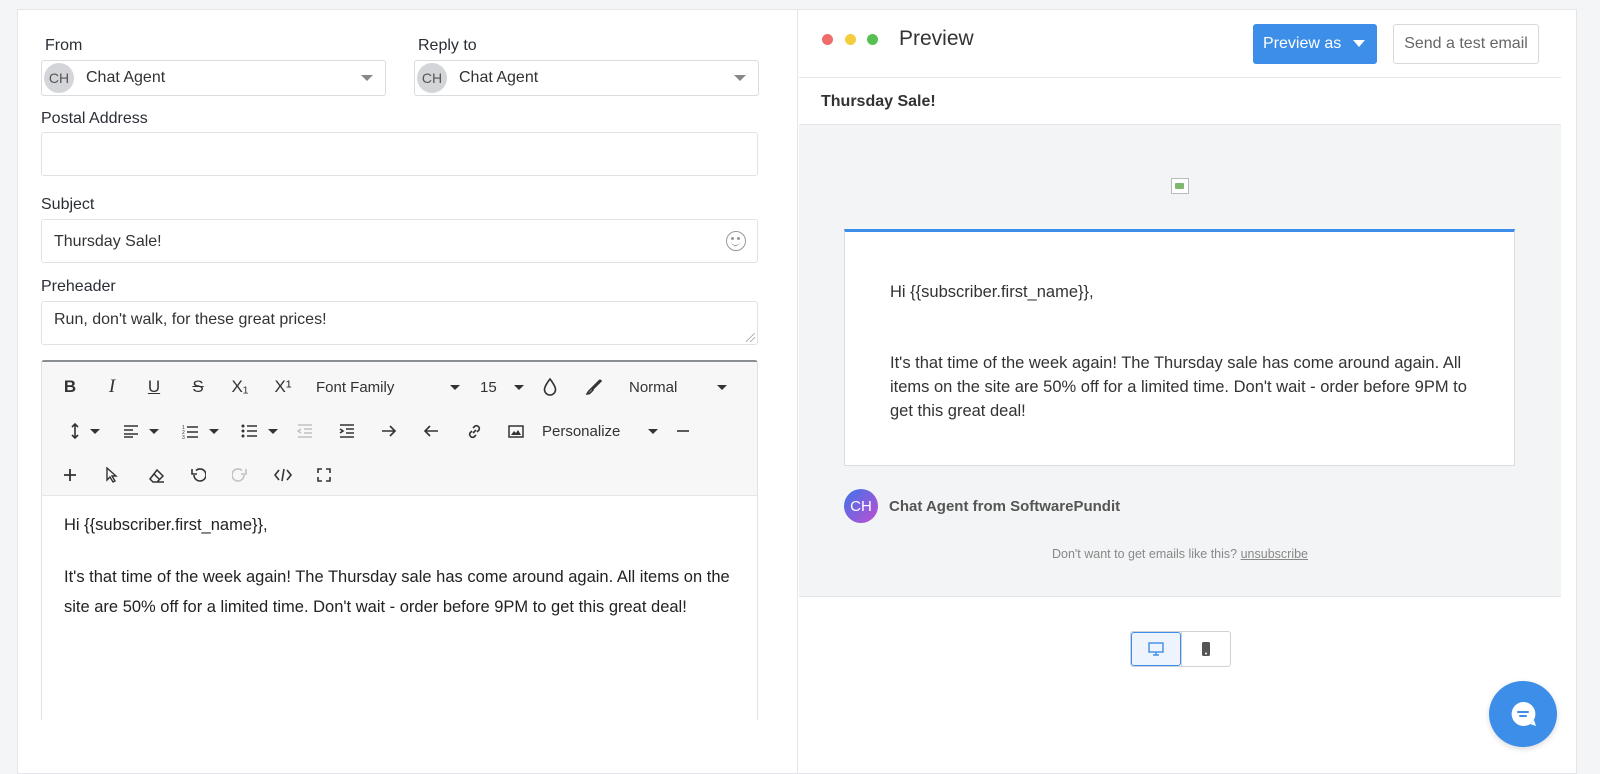  Describe the element at coordinates (1466, 44) in the screenshot. I see `send-test-email-button: Send a test email` at that location.